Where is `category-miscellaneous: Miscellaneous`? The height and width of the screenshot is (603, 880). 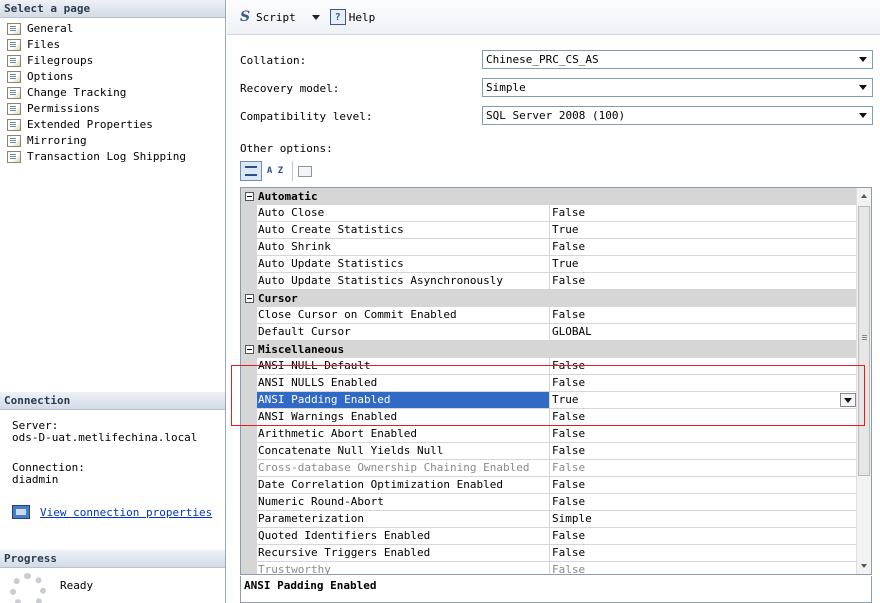 category-miscellaneous: Miscellaneous is located at coordinates (549, 349).